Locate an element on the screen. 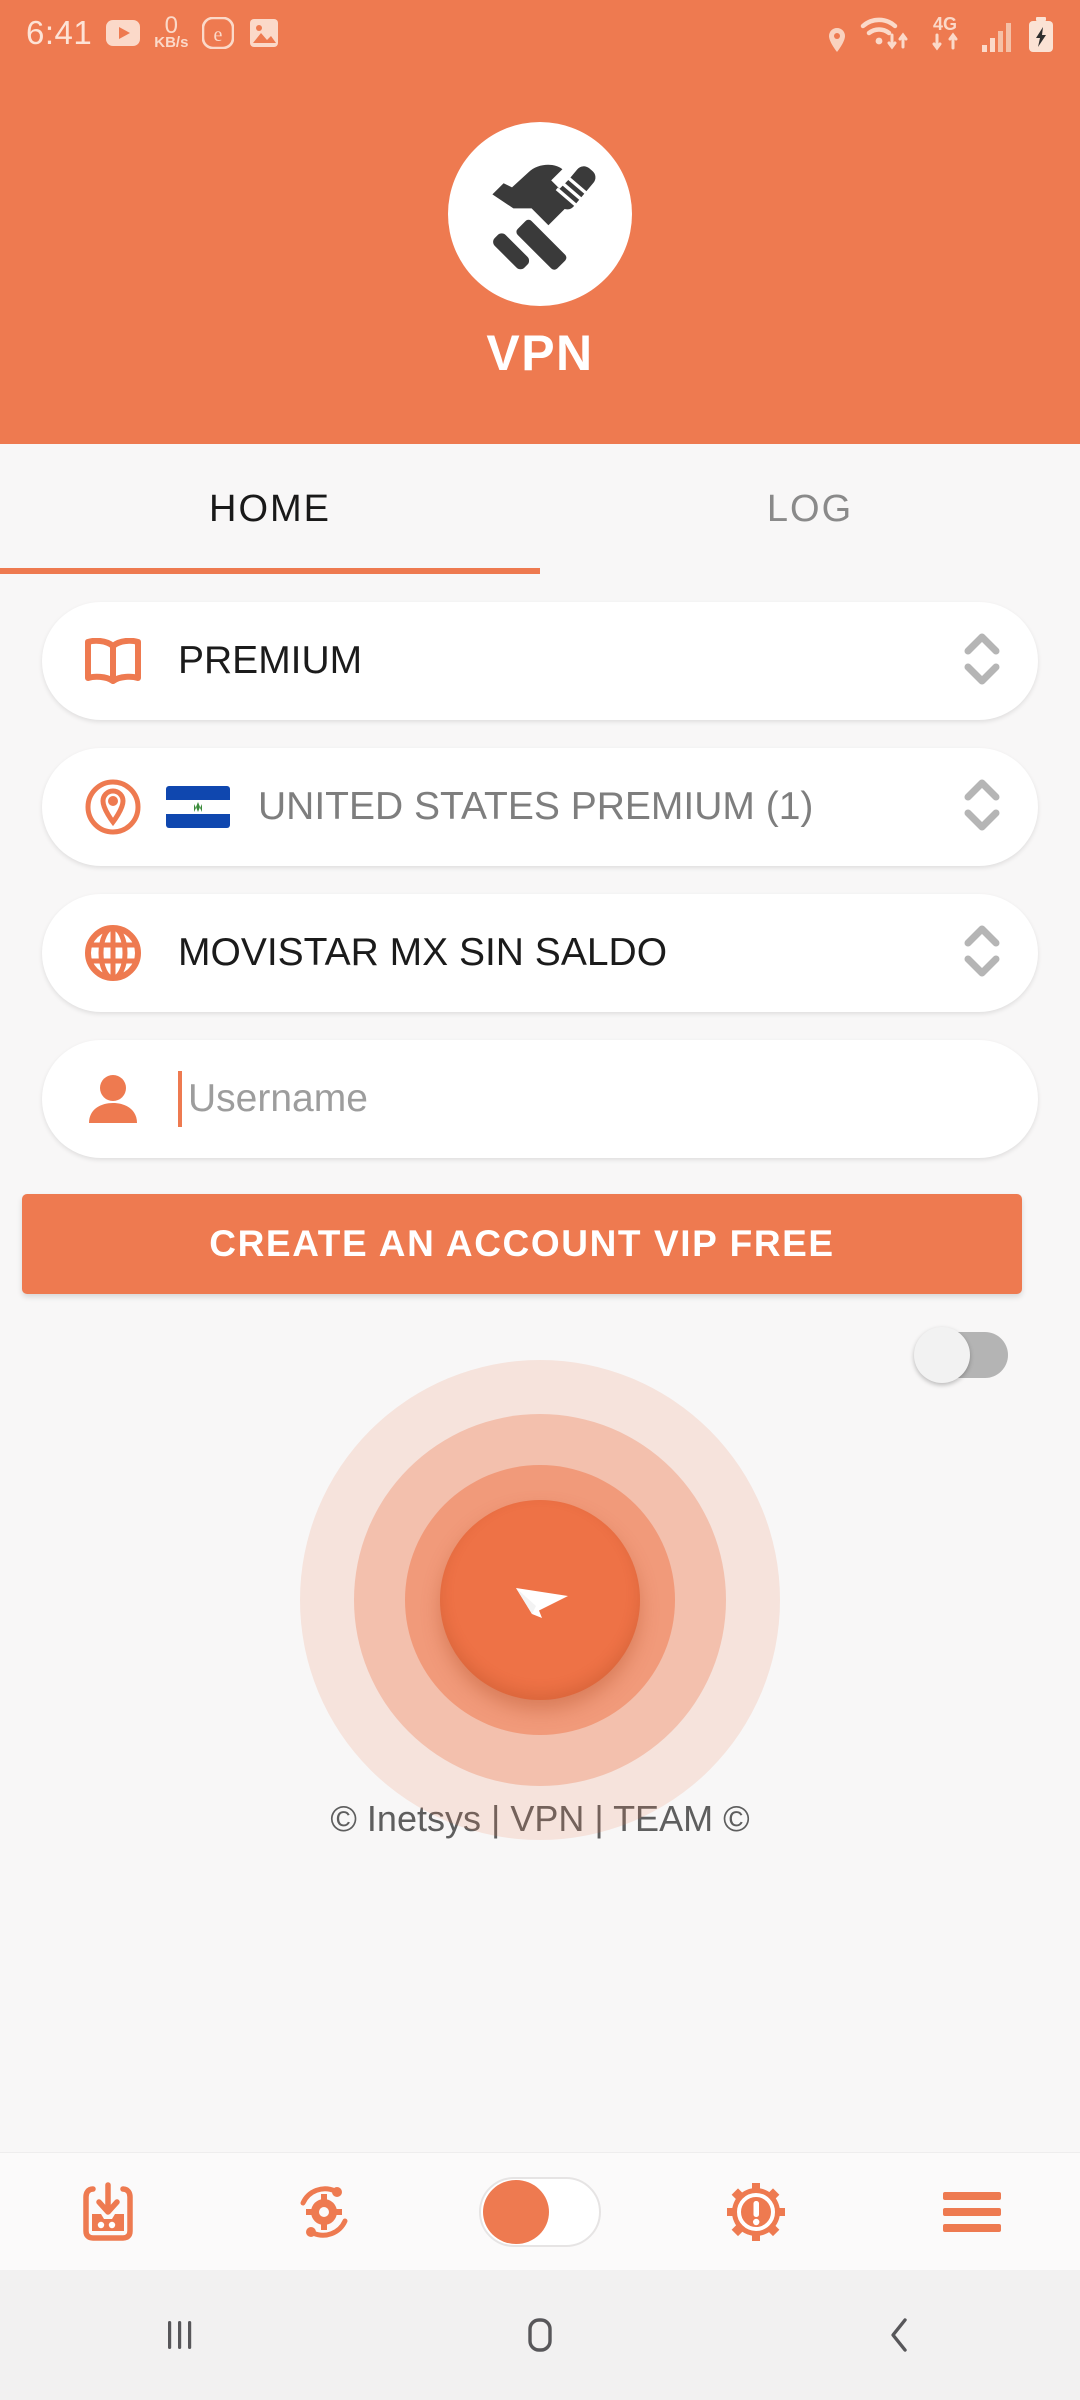  home-button is located at coordinates (540, 2335).